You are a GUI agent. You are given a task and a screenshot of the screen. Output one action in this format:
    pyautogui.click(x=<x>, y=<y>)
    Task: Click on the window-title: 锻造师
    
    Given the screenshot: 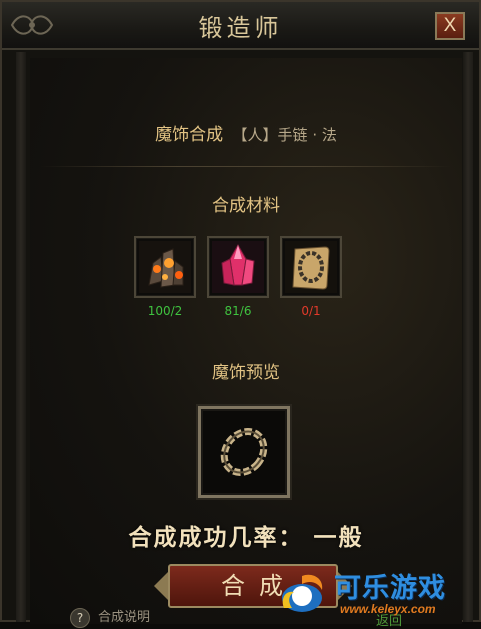 What is the action you would take?
    pyautogui.click(x=240, y=28)
    